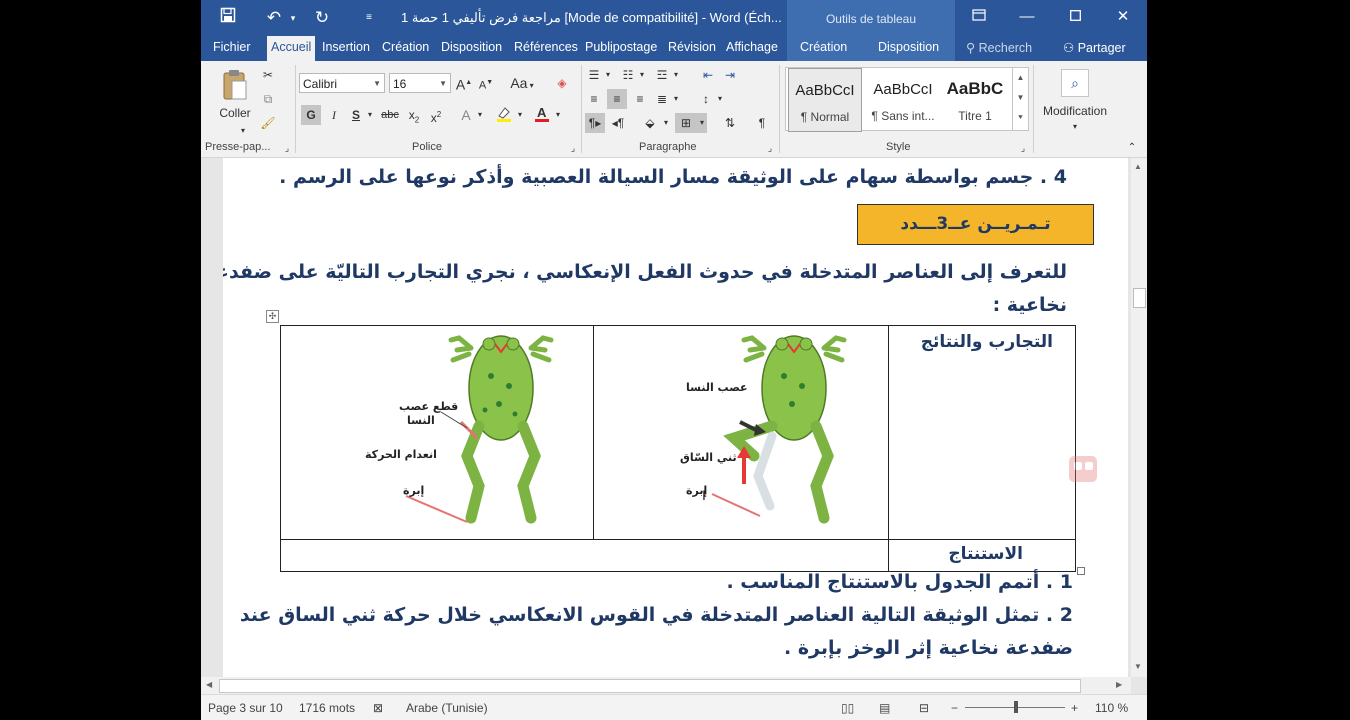  What do you see at coordinates (327, 708) in the screenshot?
I see `word-count: 1716 mots` at bounding box center [327, 708].